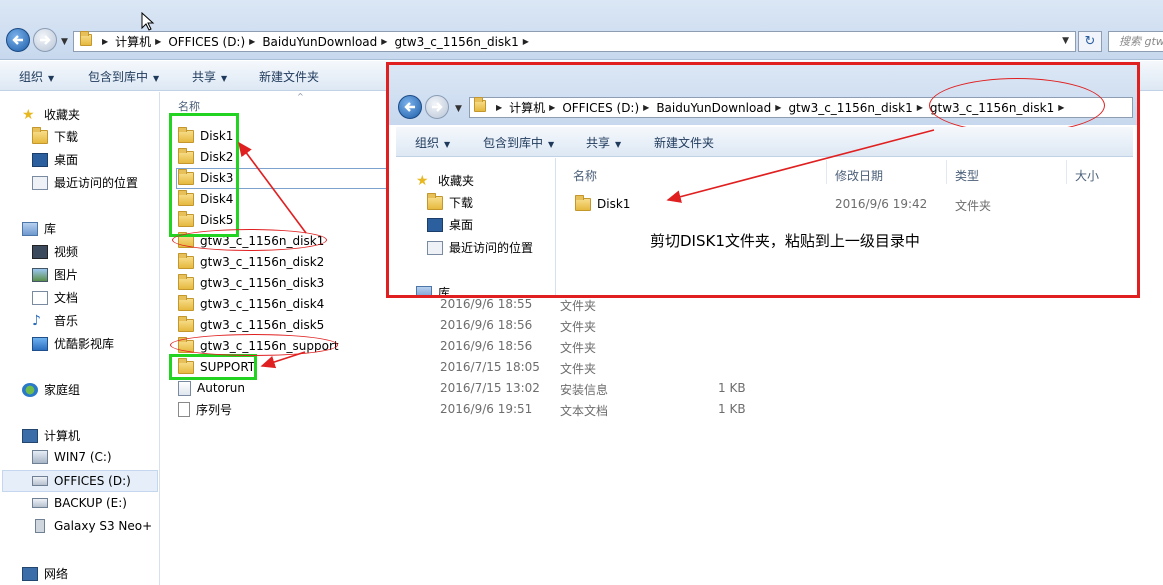  What do you see at coordinates (40, 159) in the screenshot?
I see `desktop-icon` at bounding box center [40, 159].